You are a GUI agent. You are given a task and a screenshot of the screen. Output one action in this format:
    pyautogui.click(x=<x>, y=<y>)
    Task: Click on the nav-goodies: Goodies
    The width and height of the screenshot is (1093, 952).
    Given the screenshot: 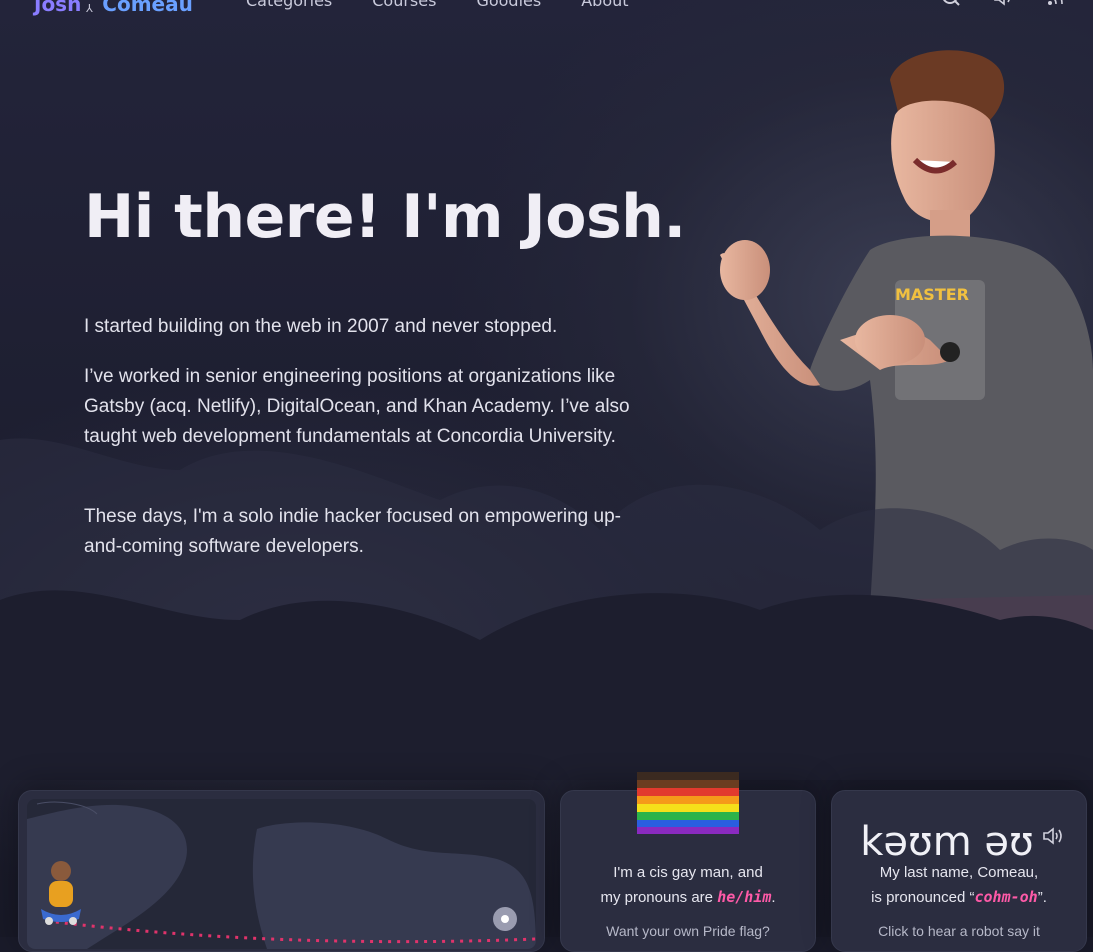 What is the action you would take?
    pyautogui.click(x=508, y=5)
    